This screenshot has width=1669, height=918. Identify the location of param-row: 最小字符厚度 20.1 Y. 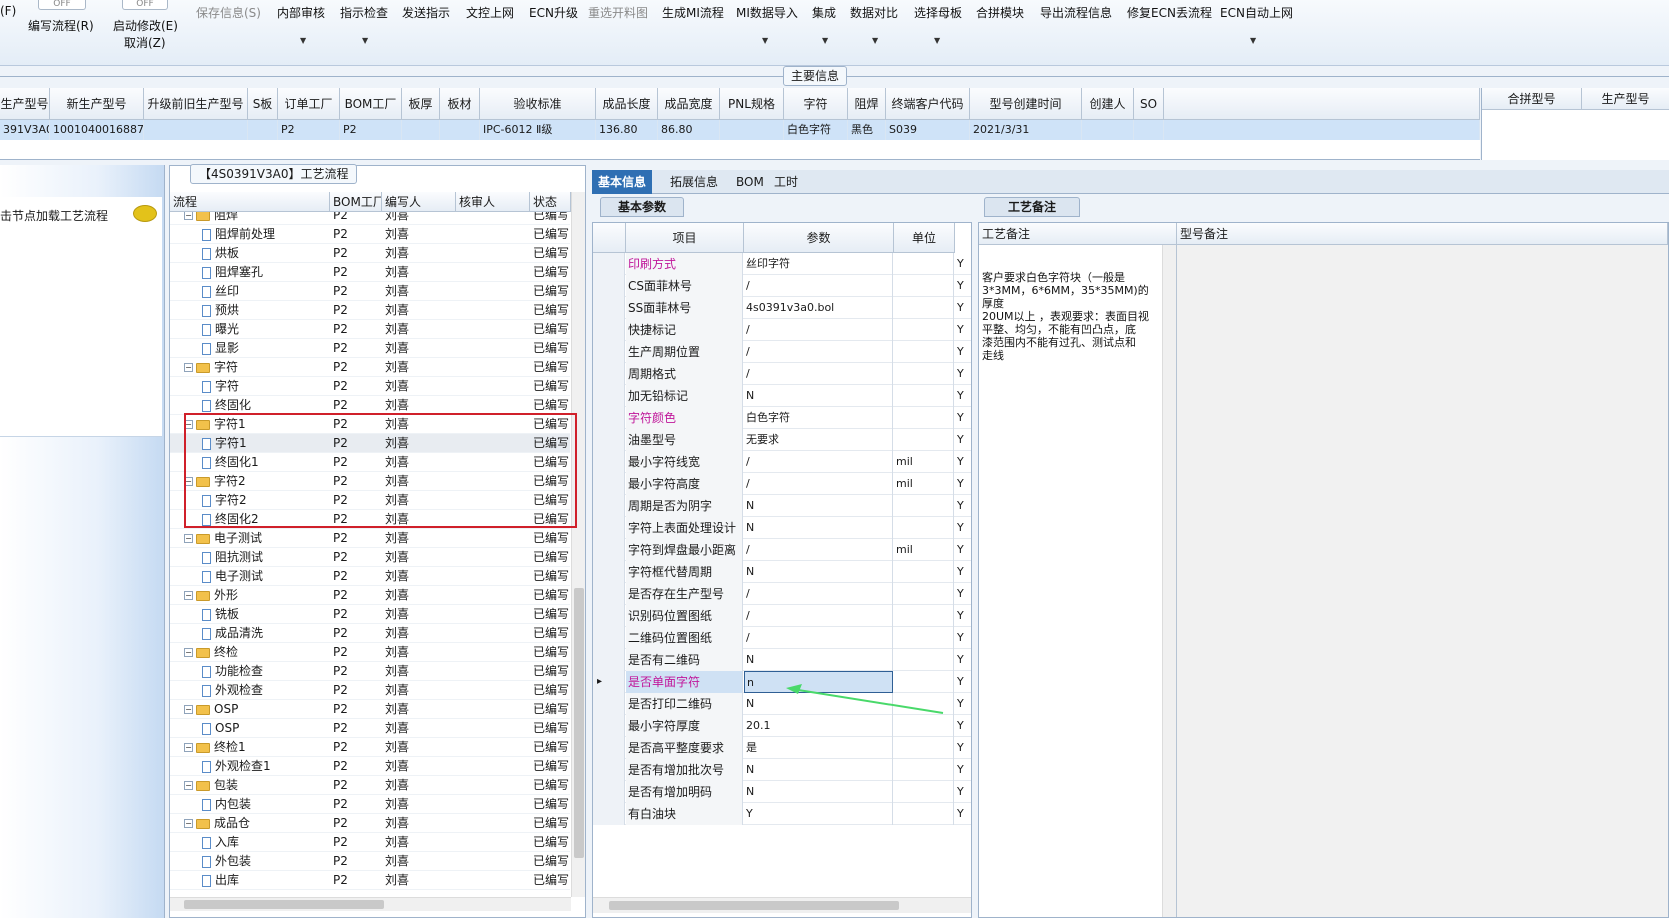
(782, 726).